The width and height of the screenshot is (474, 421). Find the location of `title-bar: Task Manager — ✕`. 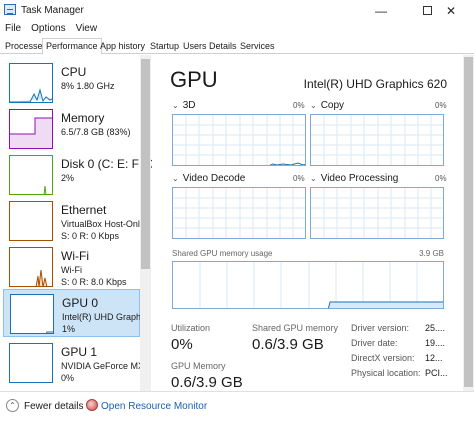

title-bar: Task Manager — ✕ is located at coordinates (237, 10).